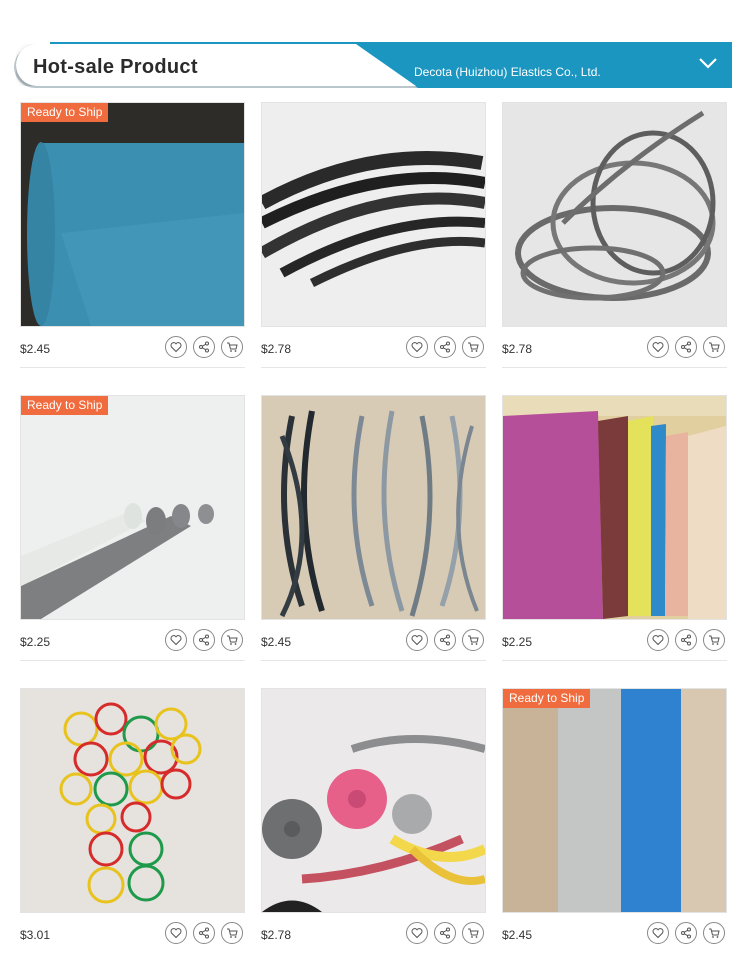  Describe the element at coordinates (35, 935) in the screenshot. I see `product-price: $3.01` at that location.